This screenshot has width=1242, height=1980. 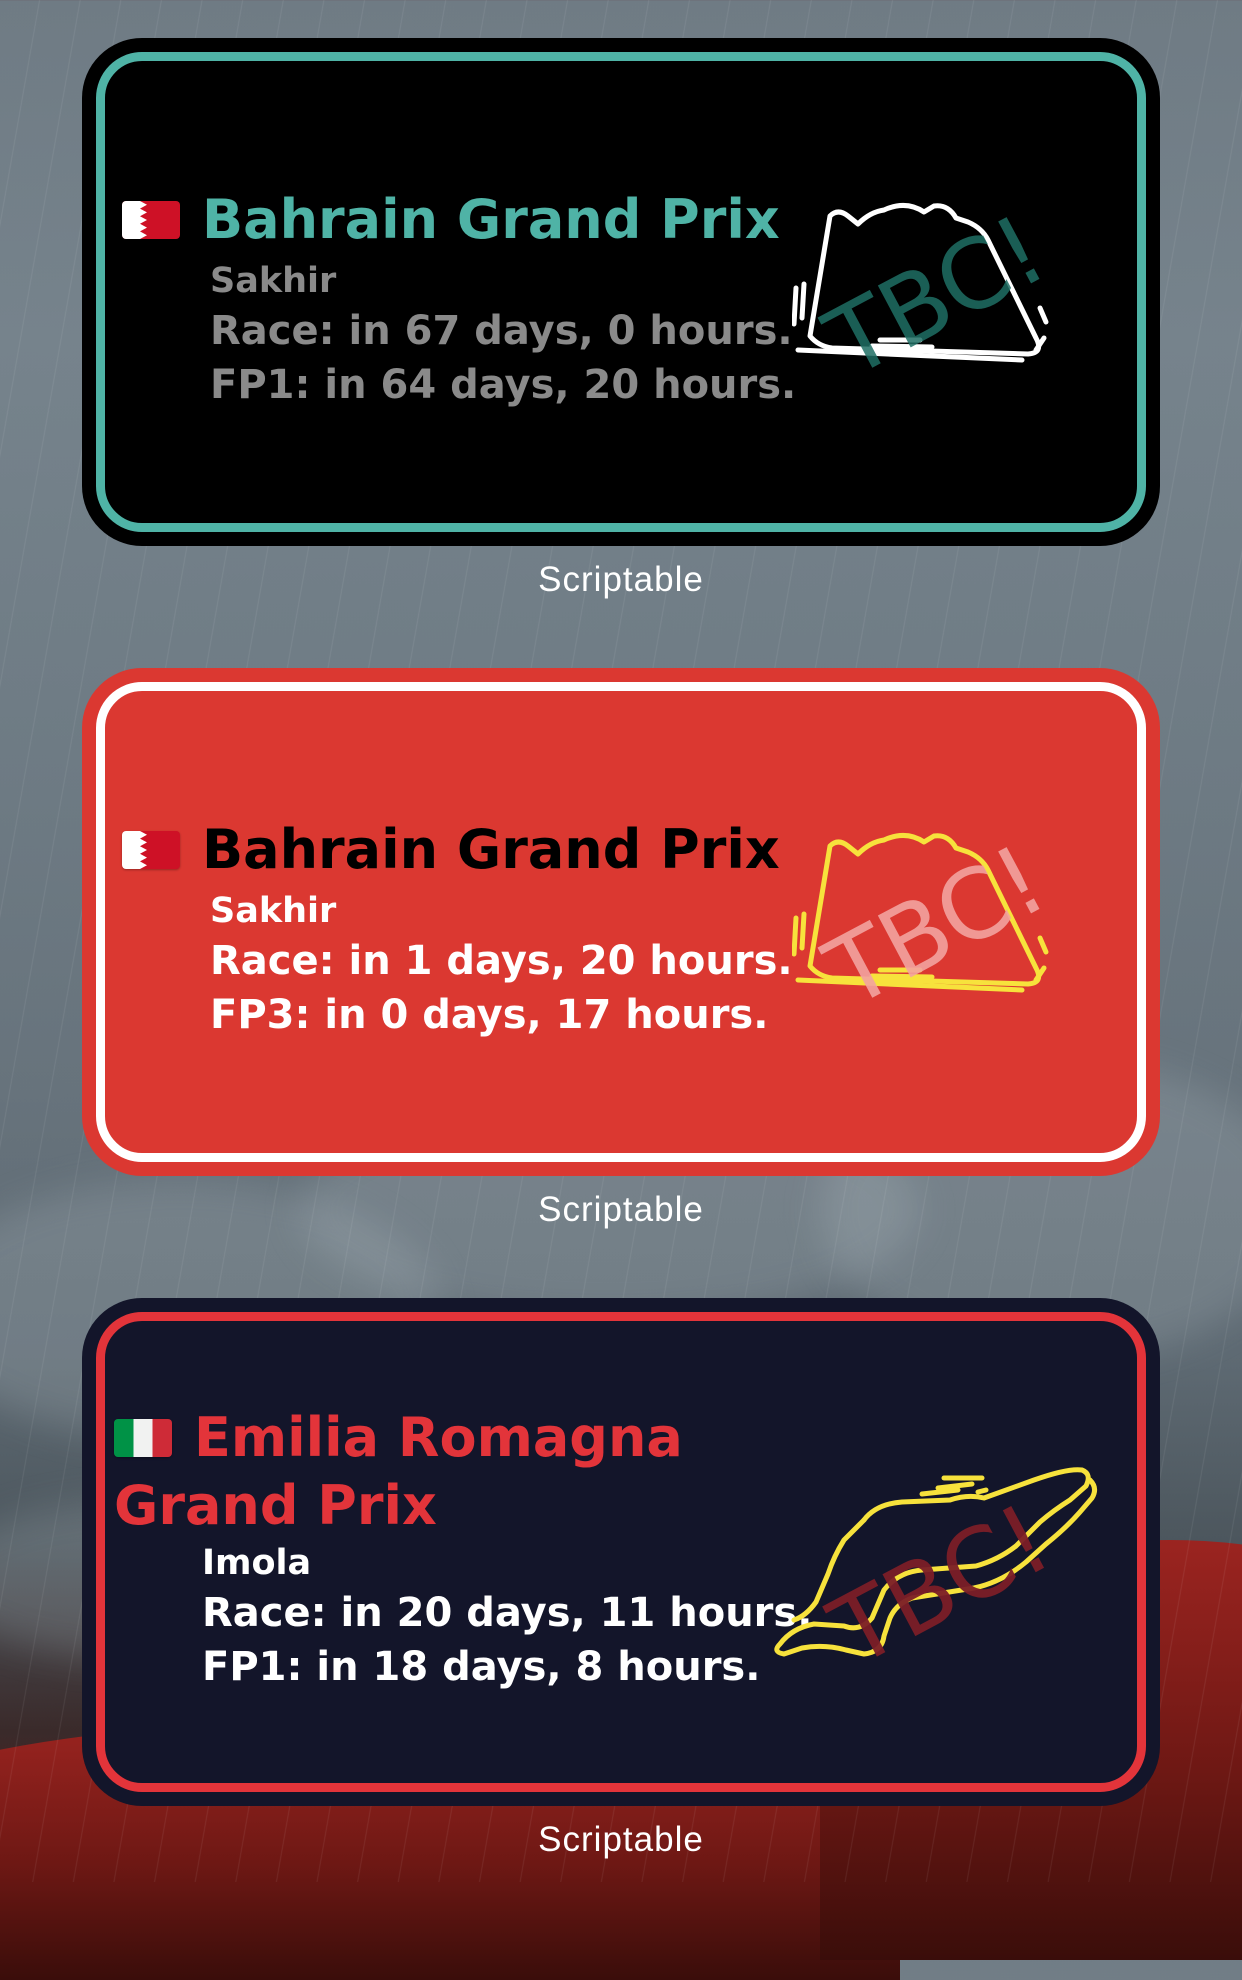 I want to click on italy-flag-icon, so click(x=143, y=1438).